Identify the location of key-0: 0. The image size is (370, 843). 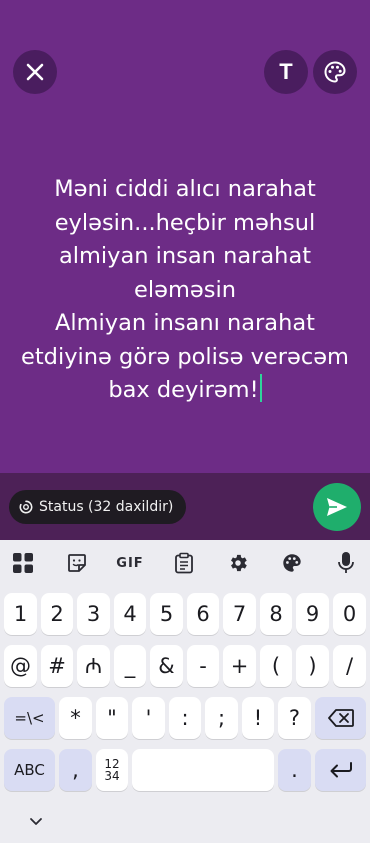
(349, 614).